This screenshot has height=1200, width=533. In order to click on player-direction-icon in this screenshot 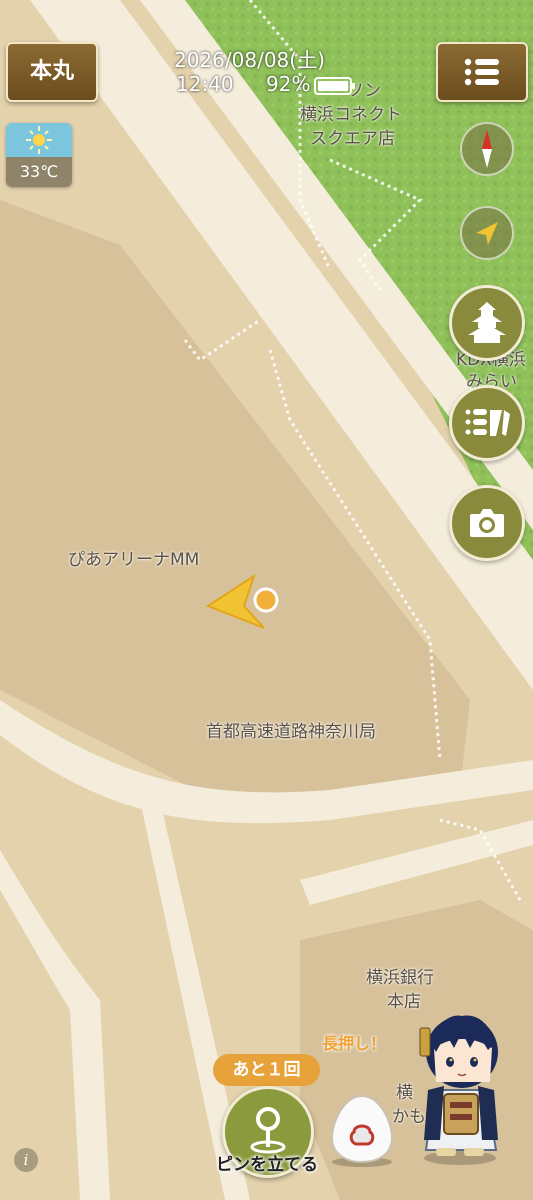, I will do `click(242, 601)`.